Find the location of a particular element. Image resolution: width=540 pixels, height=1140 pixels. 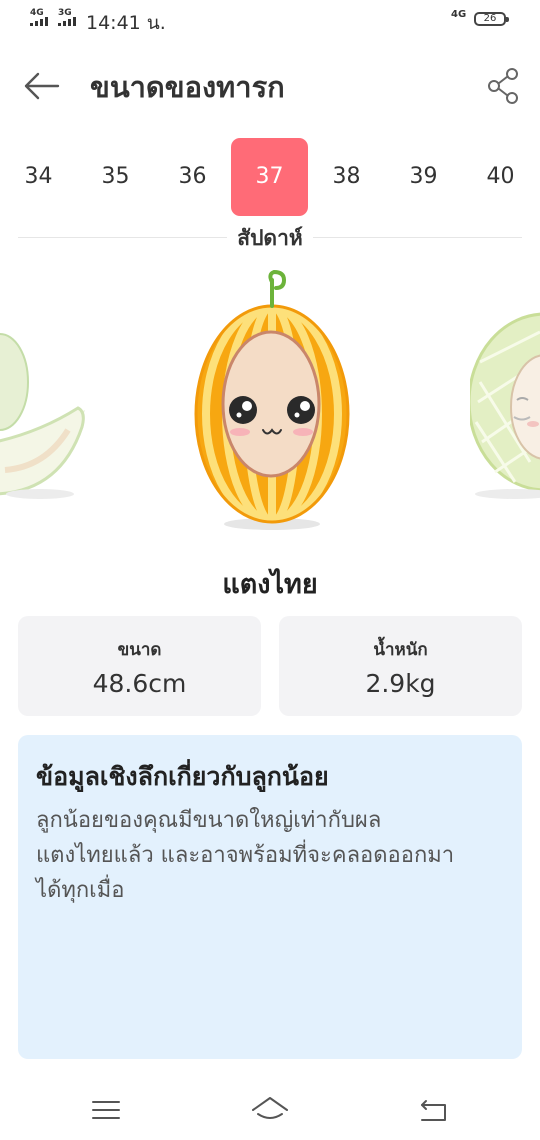

back-icon is located at coordinates (433, 1110).